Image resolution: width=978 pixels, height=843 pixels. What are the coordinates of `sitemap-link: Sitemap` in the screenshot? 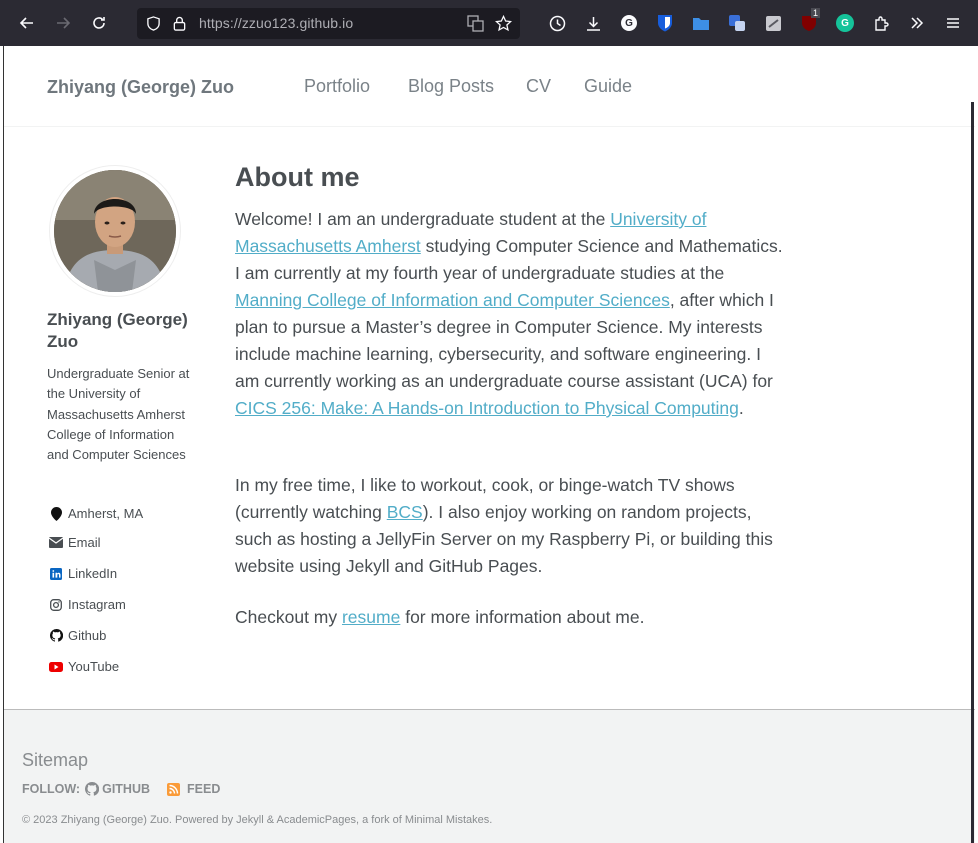 It's located at (55, 760).